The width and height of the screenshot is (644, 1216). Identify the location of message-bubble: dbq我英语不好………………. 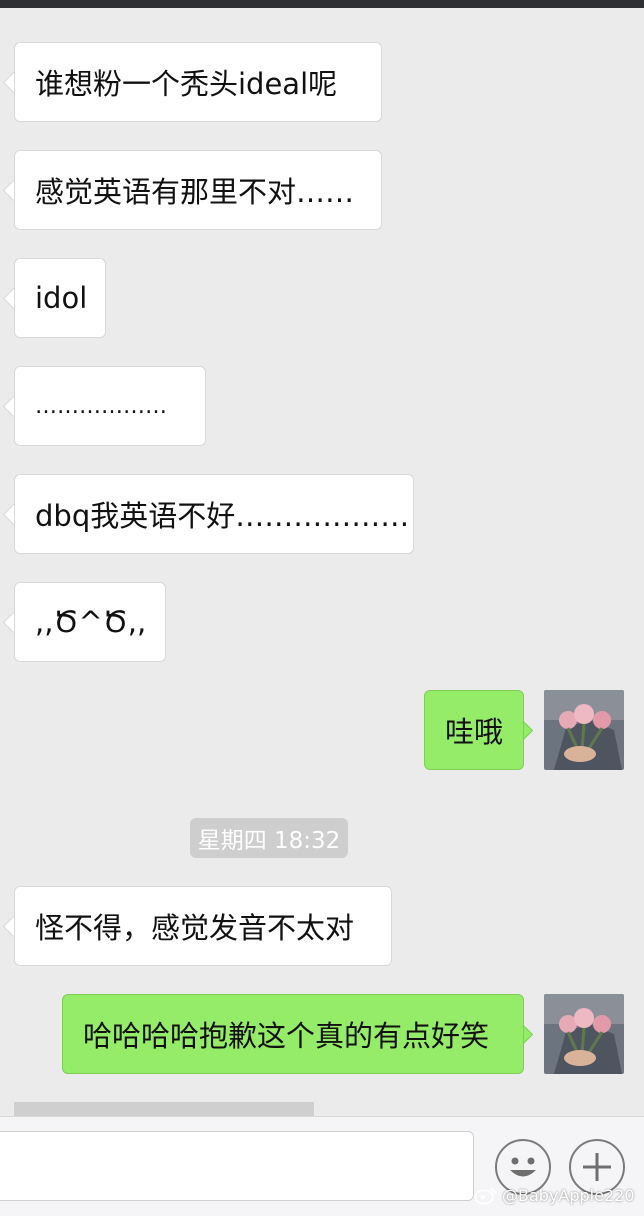
(214, 514).